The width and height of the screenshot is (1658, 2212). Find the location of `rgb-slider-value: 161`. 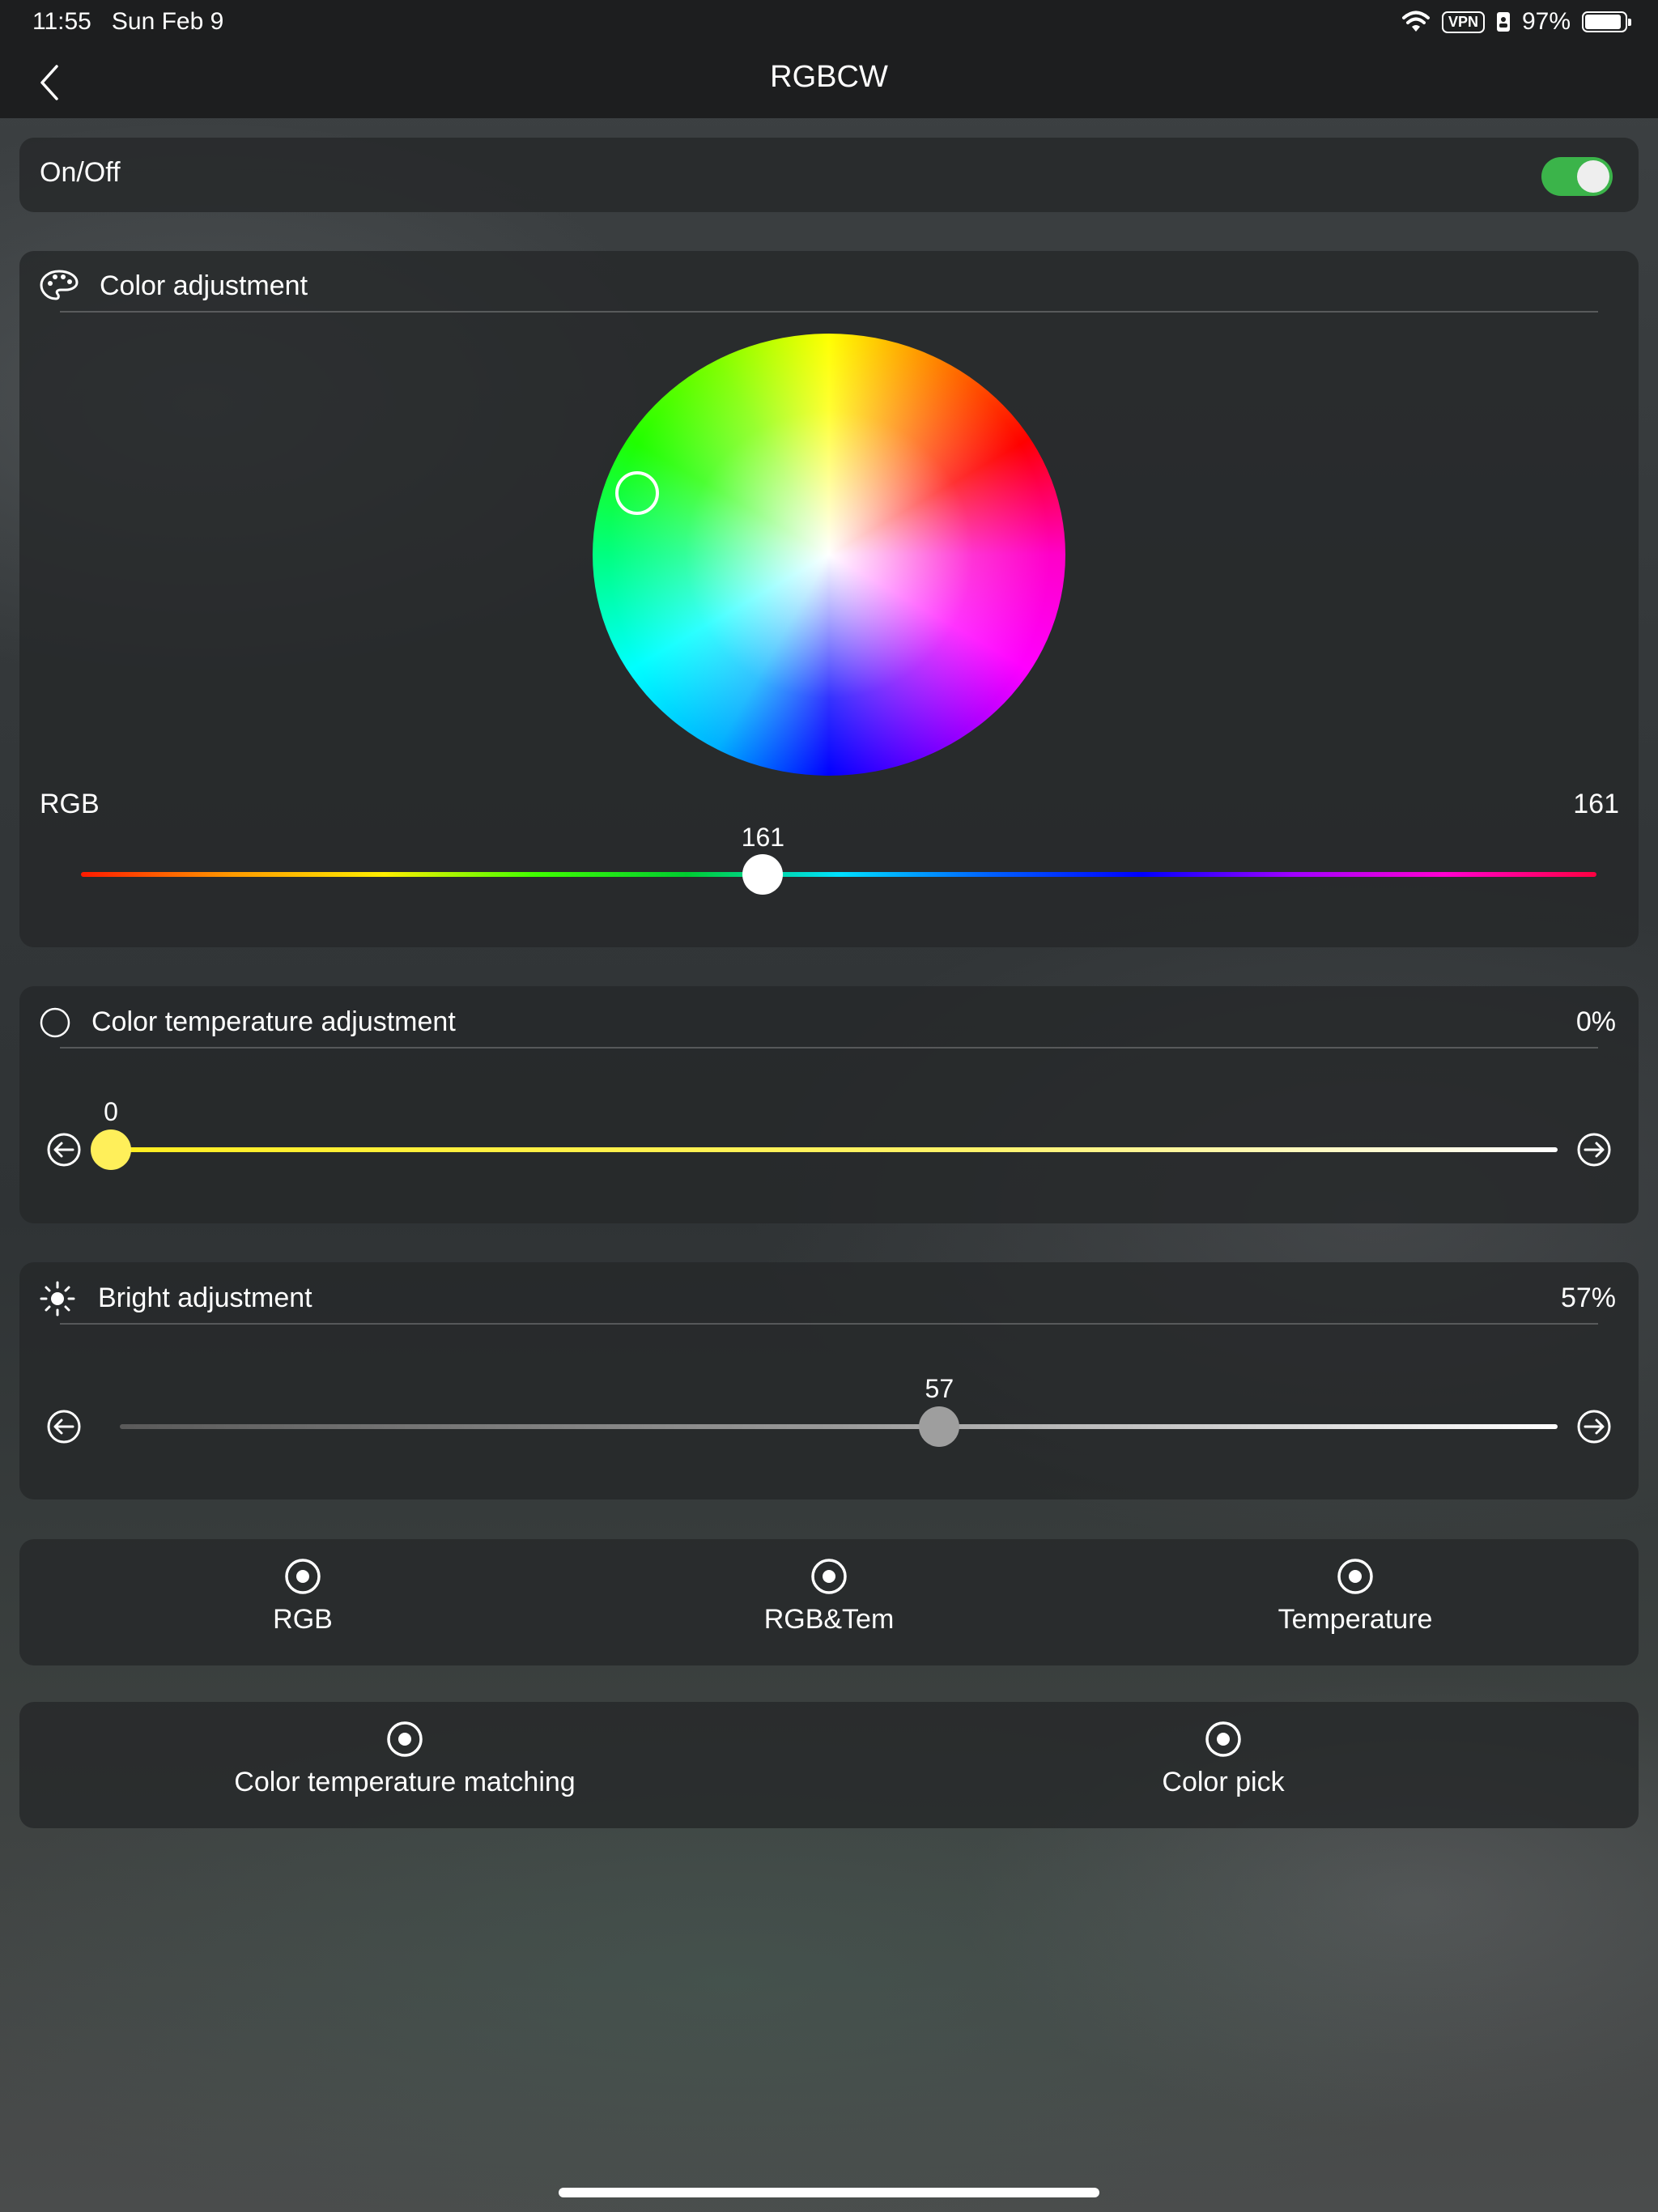

rgb-slider-value: 161 is located at coordinates (763, 837).